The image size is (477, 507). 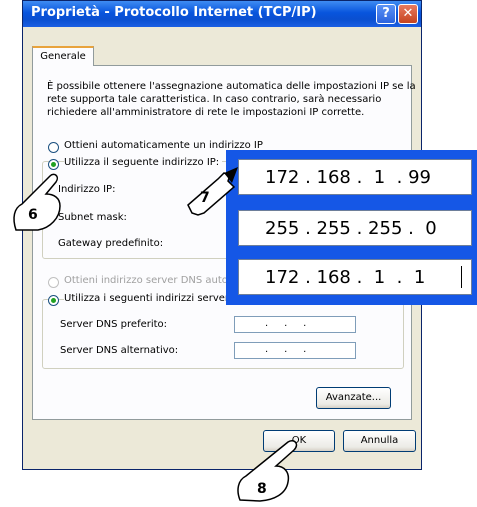 What do you see at coordinates (174, 12) in the screenshot?
I see `window-title: Proprietà - Protocollo Internet (TCP/IP)` at bounding box center [174, 12].